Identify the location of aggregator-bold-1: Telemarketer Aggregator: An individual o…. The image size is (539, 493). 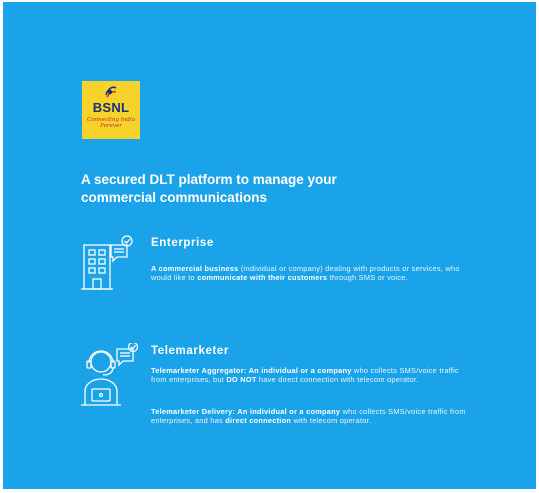
(251, 370).